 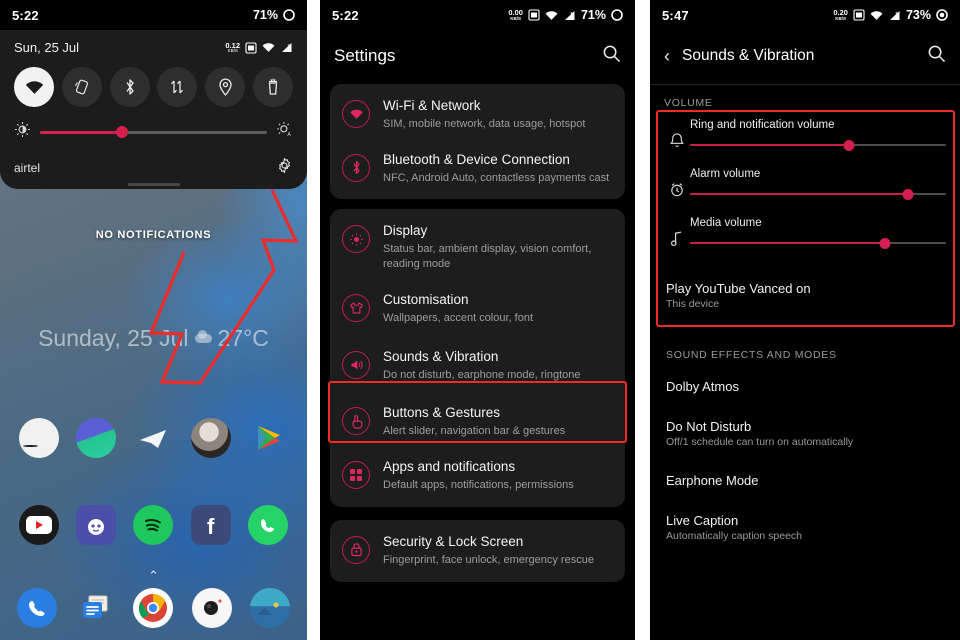 I want to click on sounds-header: ‹ Sounds & Vibration, so click(x=805, y=57).